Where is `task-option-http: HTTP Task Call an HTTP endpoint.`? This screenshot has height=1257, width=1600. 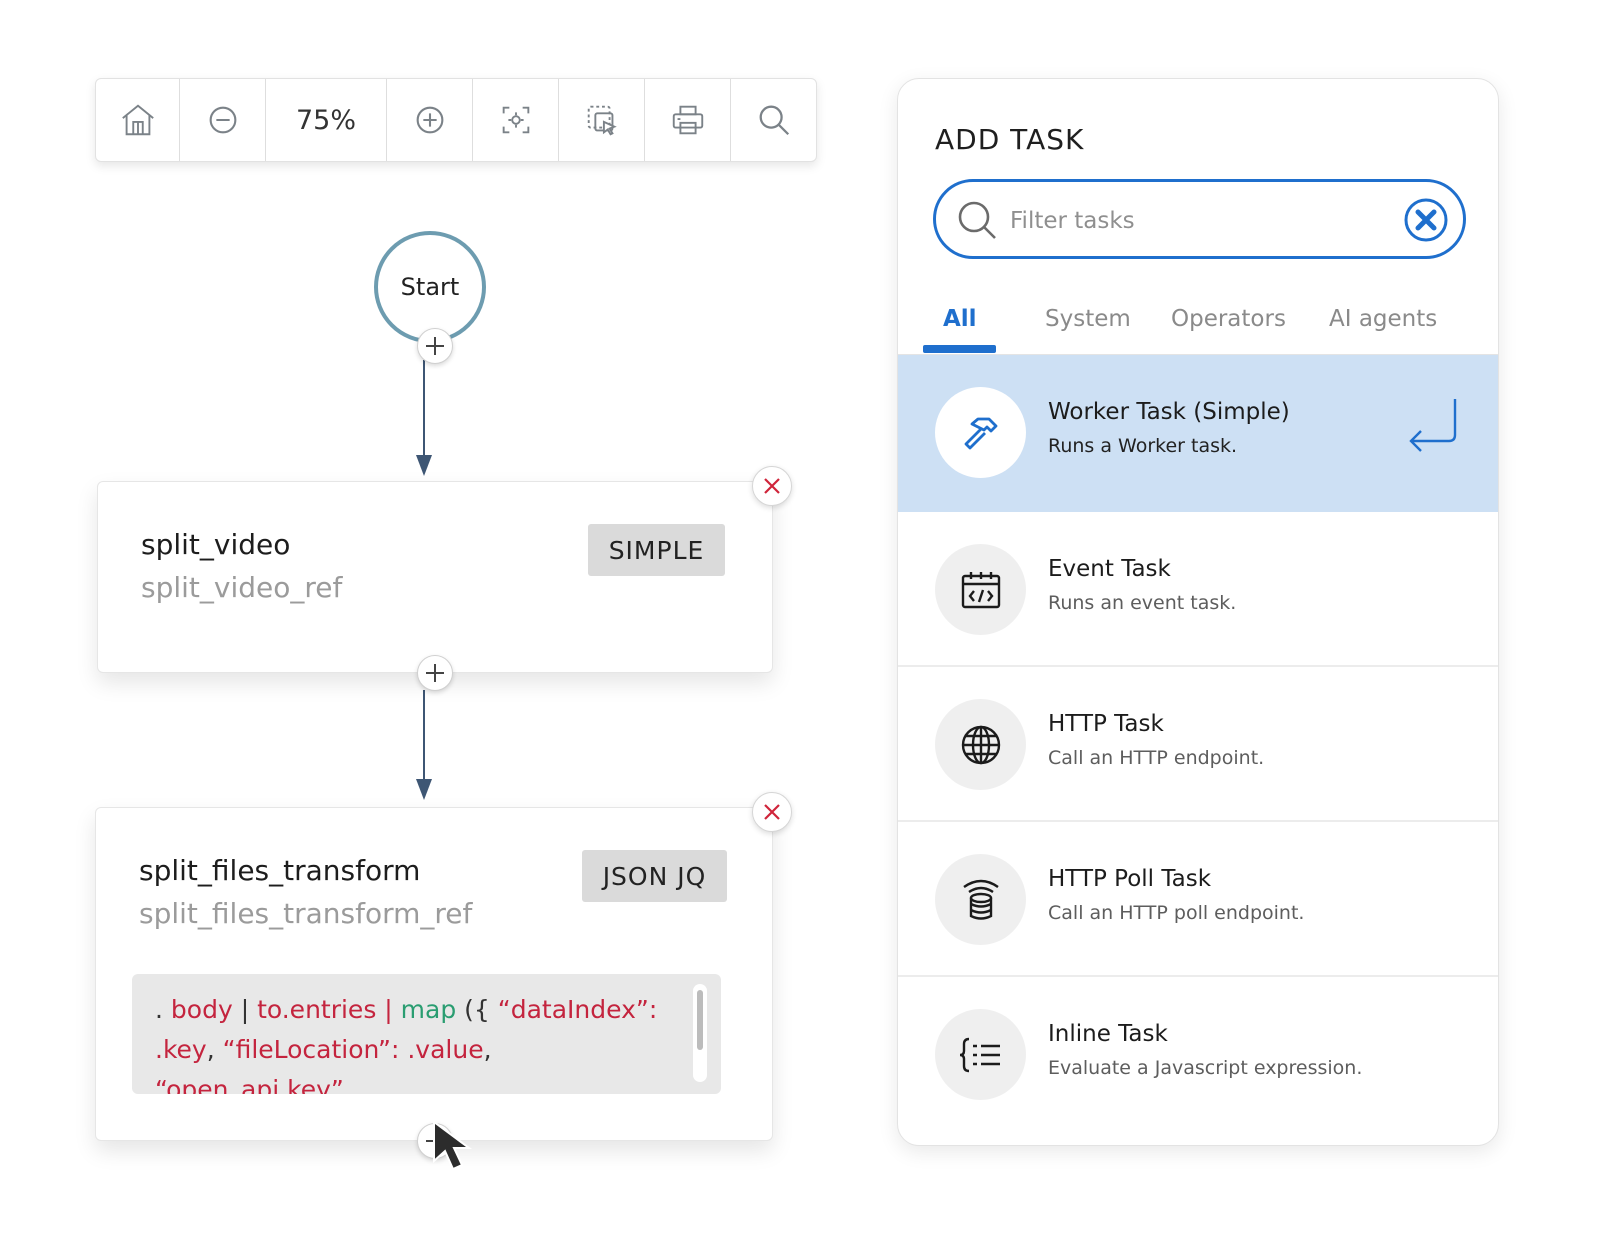 task-option-http: HTTP Task Call an HTTP endpoint. is located at coordinates (1198, 744).